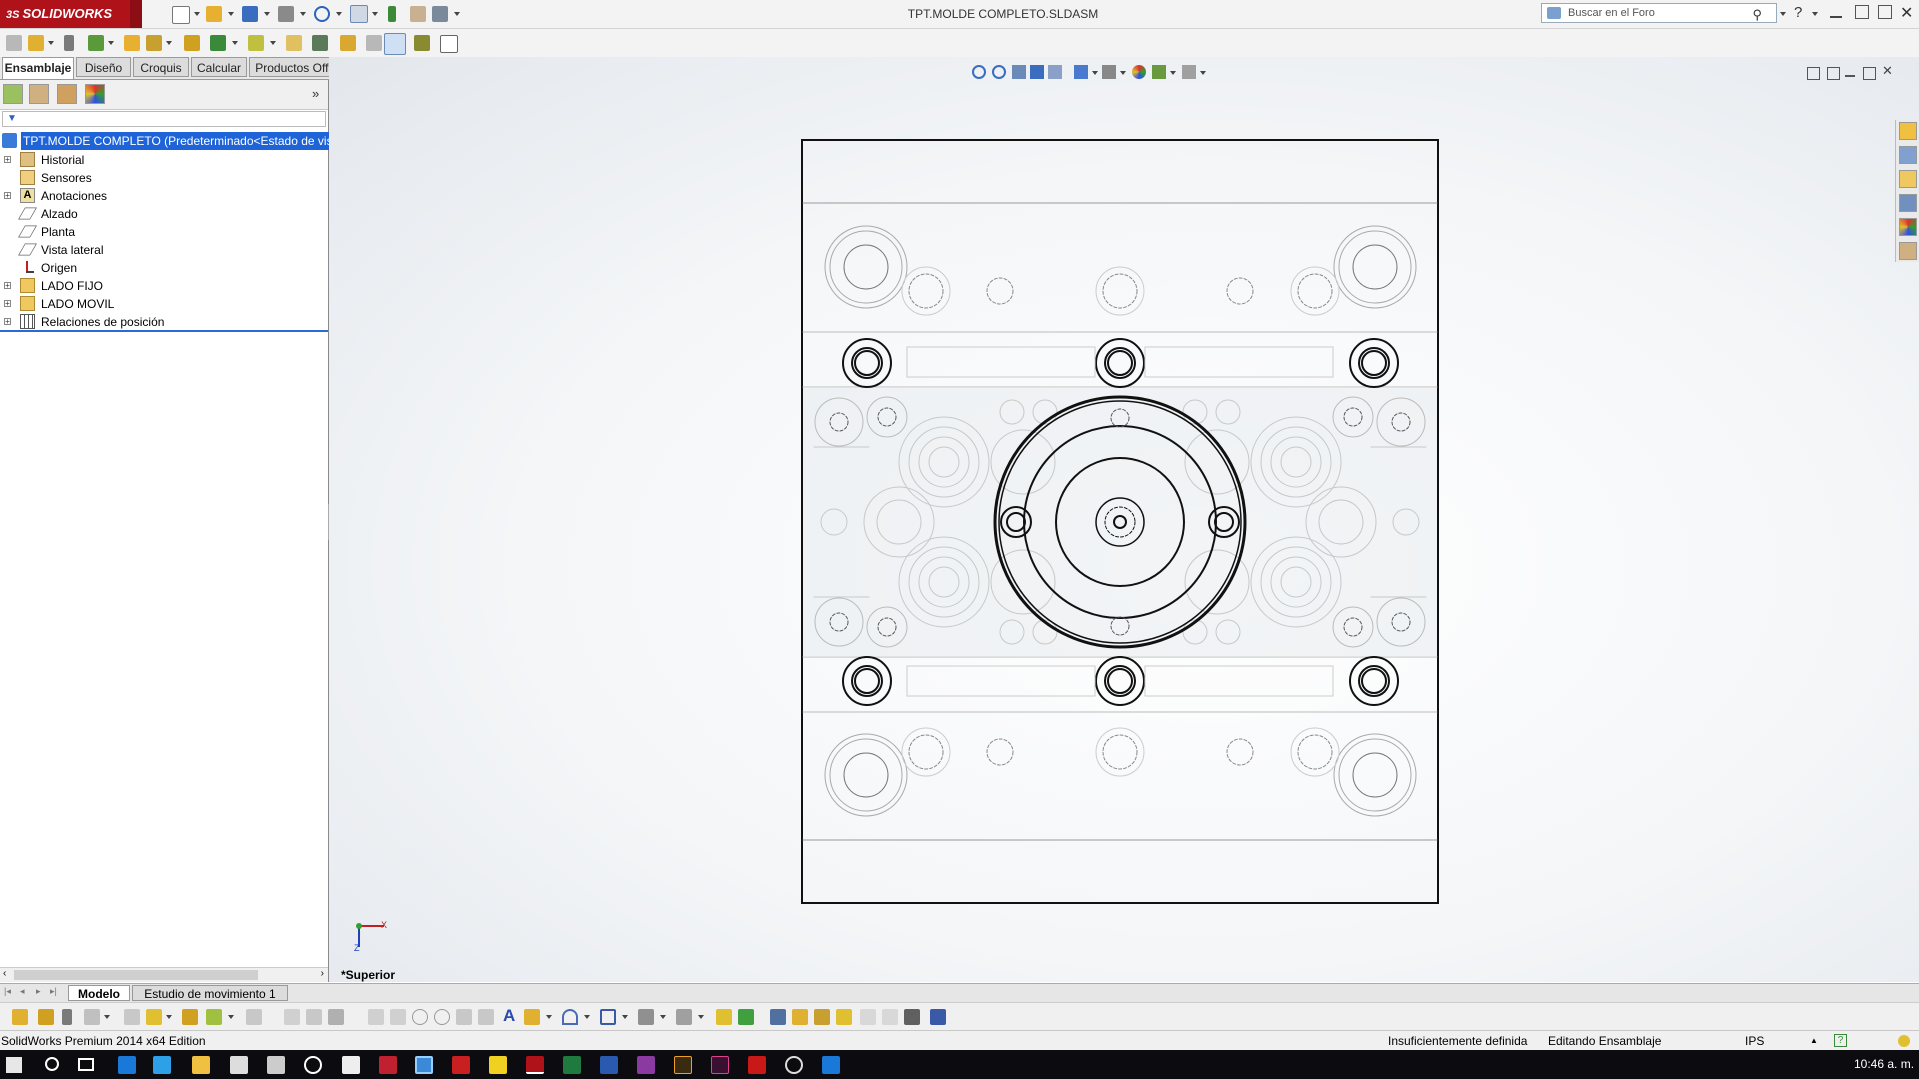 Image resolution: width=1919 pixels, height=1079 pixels. What do you see at coordinates (65, 14) in the screenshot?
I see `solidworks-logo: 3S SOLIDWORKS` at bounding box center [65, 14].